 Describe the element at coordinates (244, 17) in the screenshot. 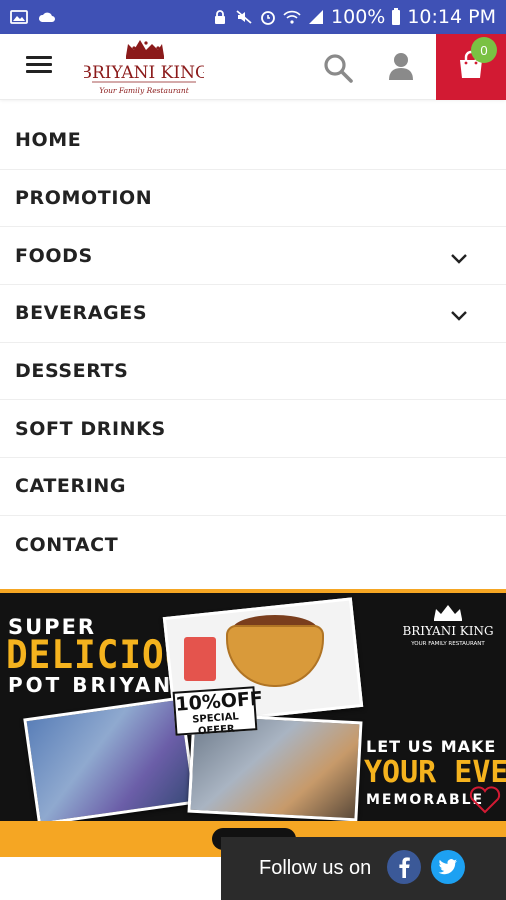

I see `mute-icon` at that location.